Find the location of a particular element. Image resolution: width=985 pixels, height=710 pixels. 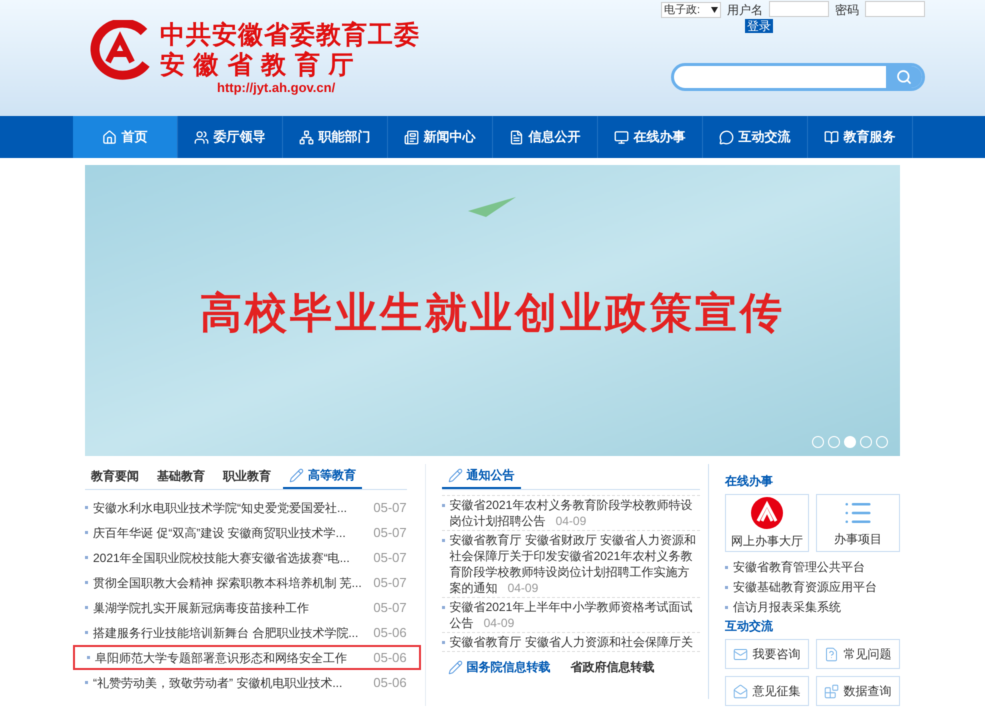

nav-tab: 在线办事 is located at coordinates (650, 137).